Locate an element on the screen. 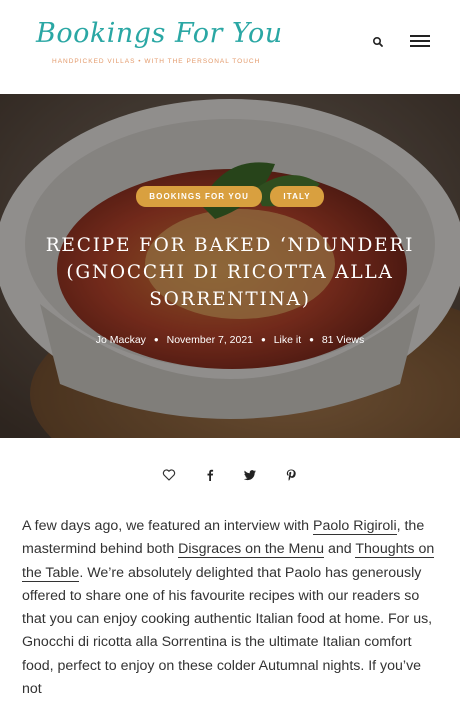  heart-icon is located at coordinates (169, 475).